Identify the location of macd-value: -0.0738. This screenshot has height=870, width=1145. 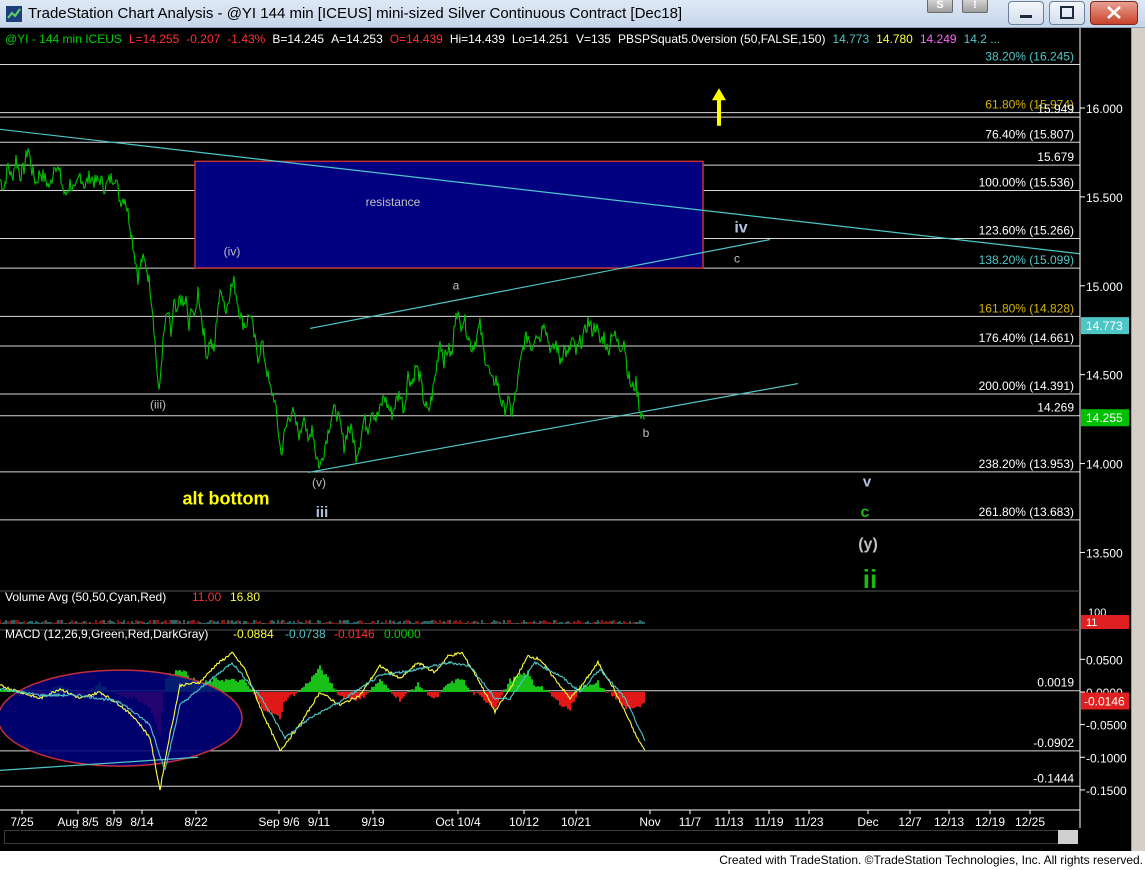
(305, 634).